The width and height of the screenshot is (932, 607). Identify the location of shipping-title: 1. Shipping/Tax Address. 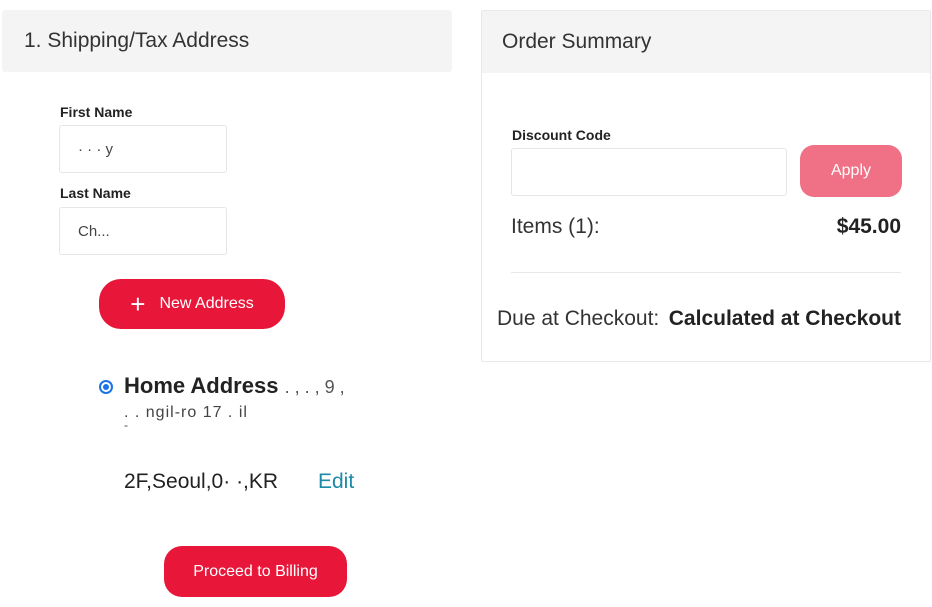
(137, 40).